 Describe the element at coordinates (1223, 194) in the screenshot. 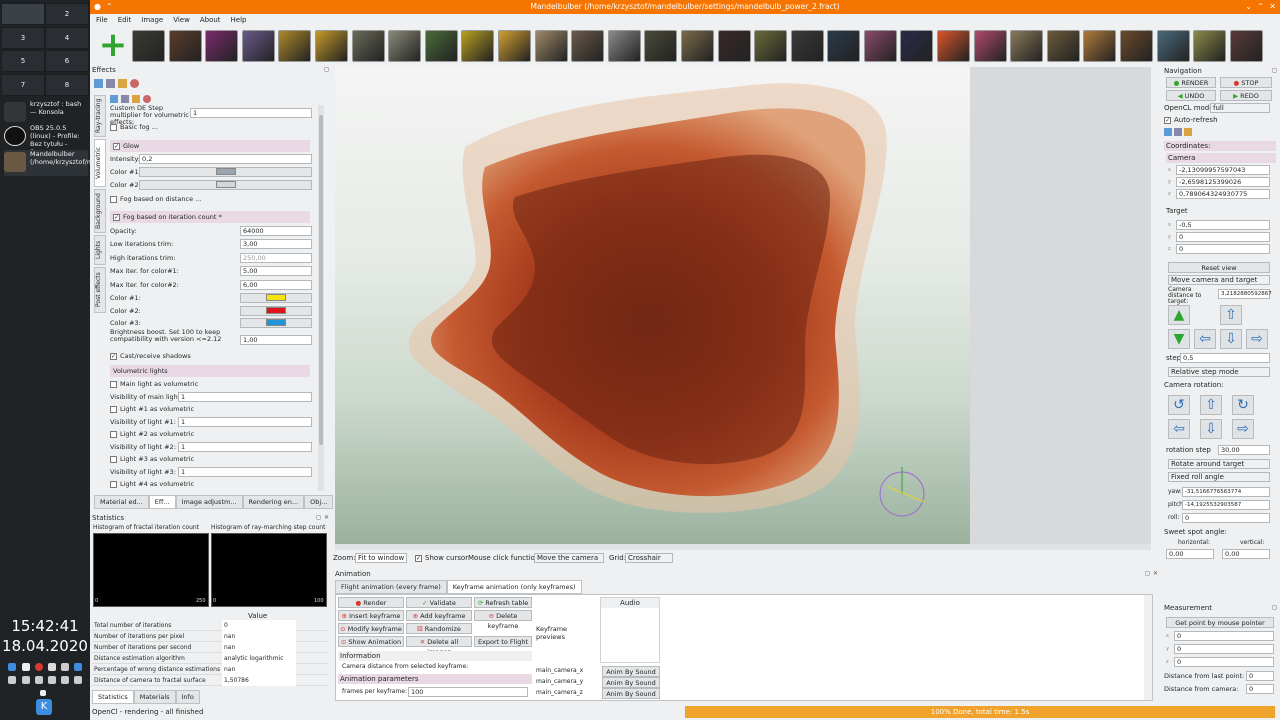

I see `camera-z-field: 0,789064324930775` at that location.